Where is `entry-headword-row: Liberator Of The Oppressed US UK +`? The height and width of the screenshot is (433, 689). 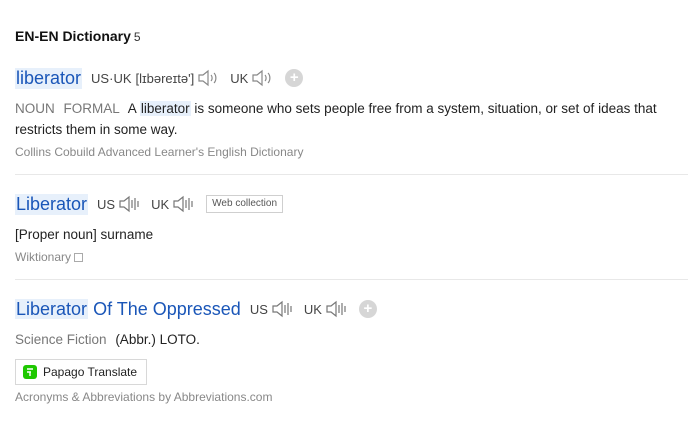 entry-headword-row: Liberator Of The Oppressed US UK + is located at coordinates (352, 309).